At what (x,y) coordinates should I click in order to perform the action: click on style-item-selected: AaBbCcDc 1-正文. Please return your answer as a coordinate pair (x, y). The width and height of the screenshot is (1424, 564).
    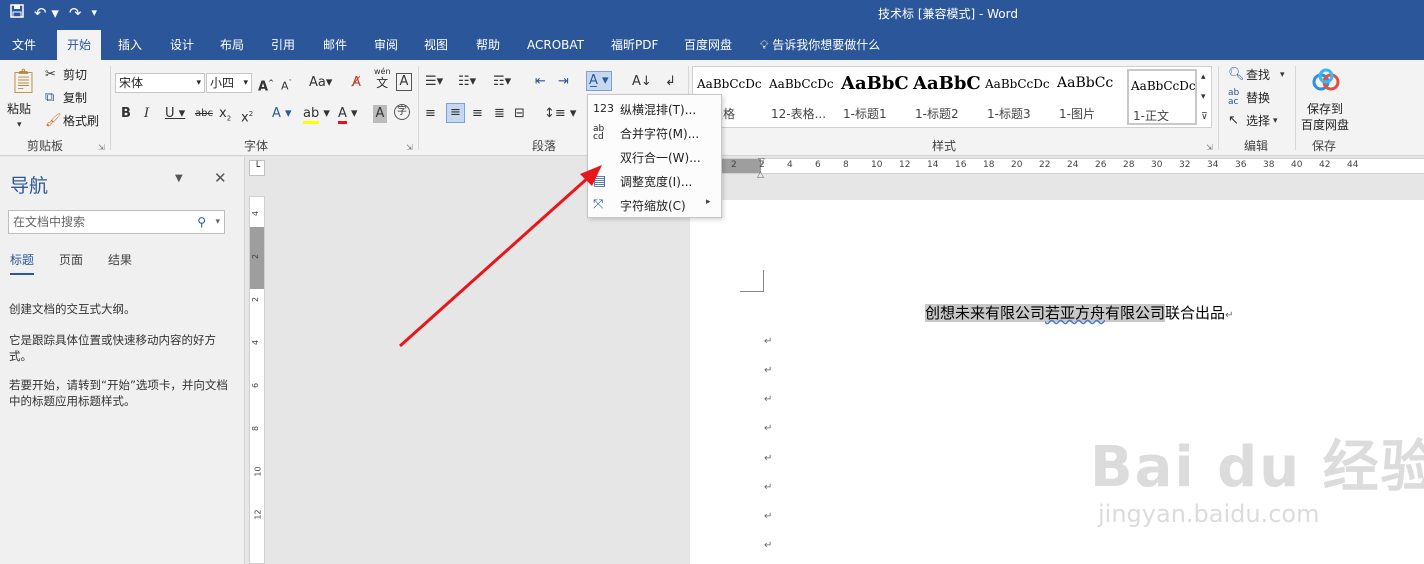
    Looking at the image, I should click on (1162, 97).